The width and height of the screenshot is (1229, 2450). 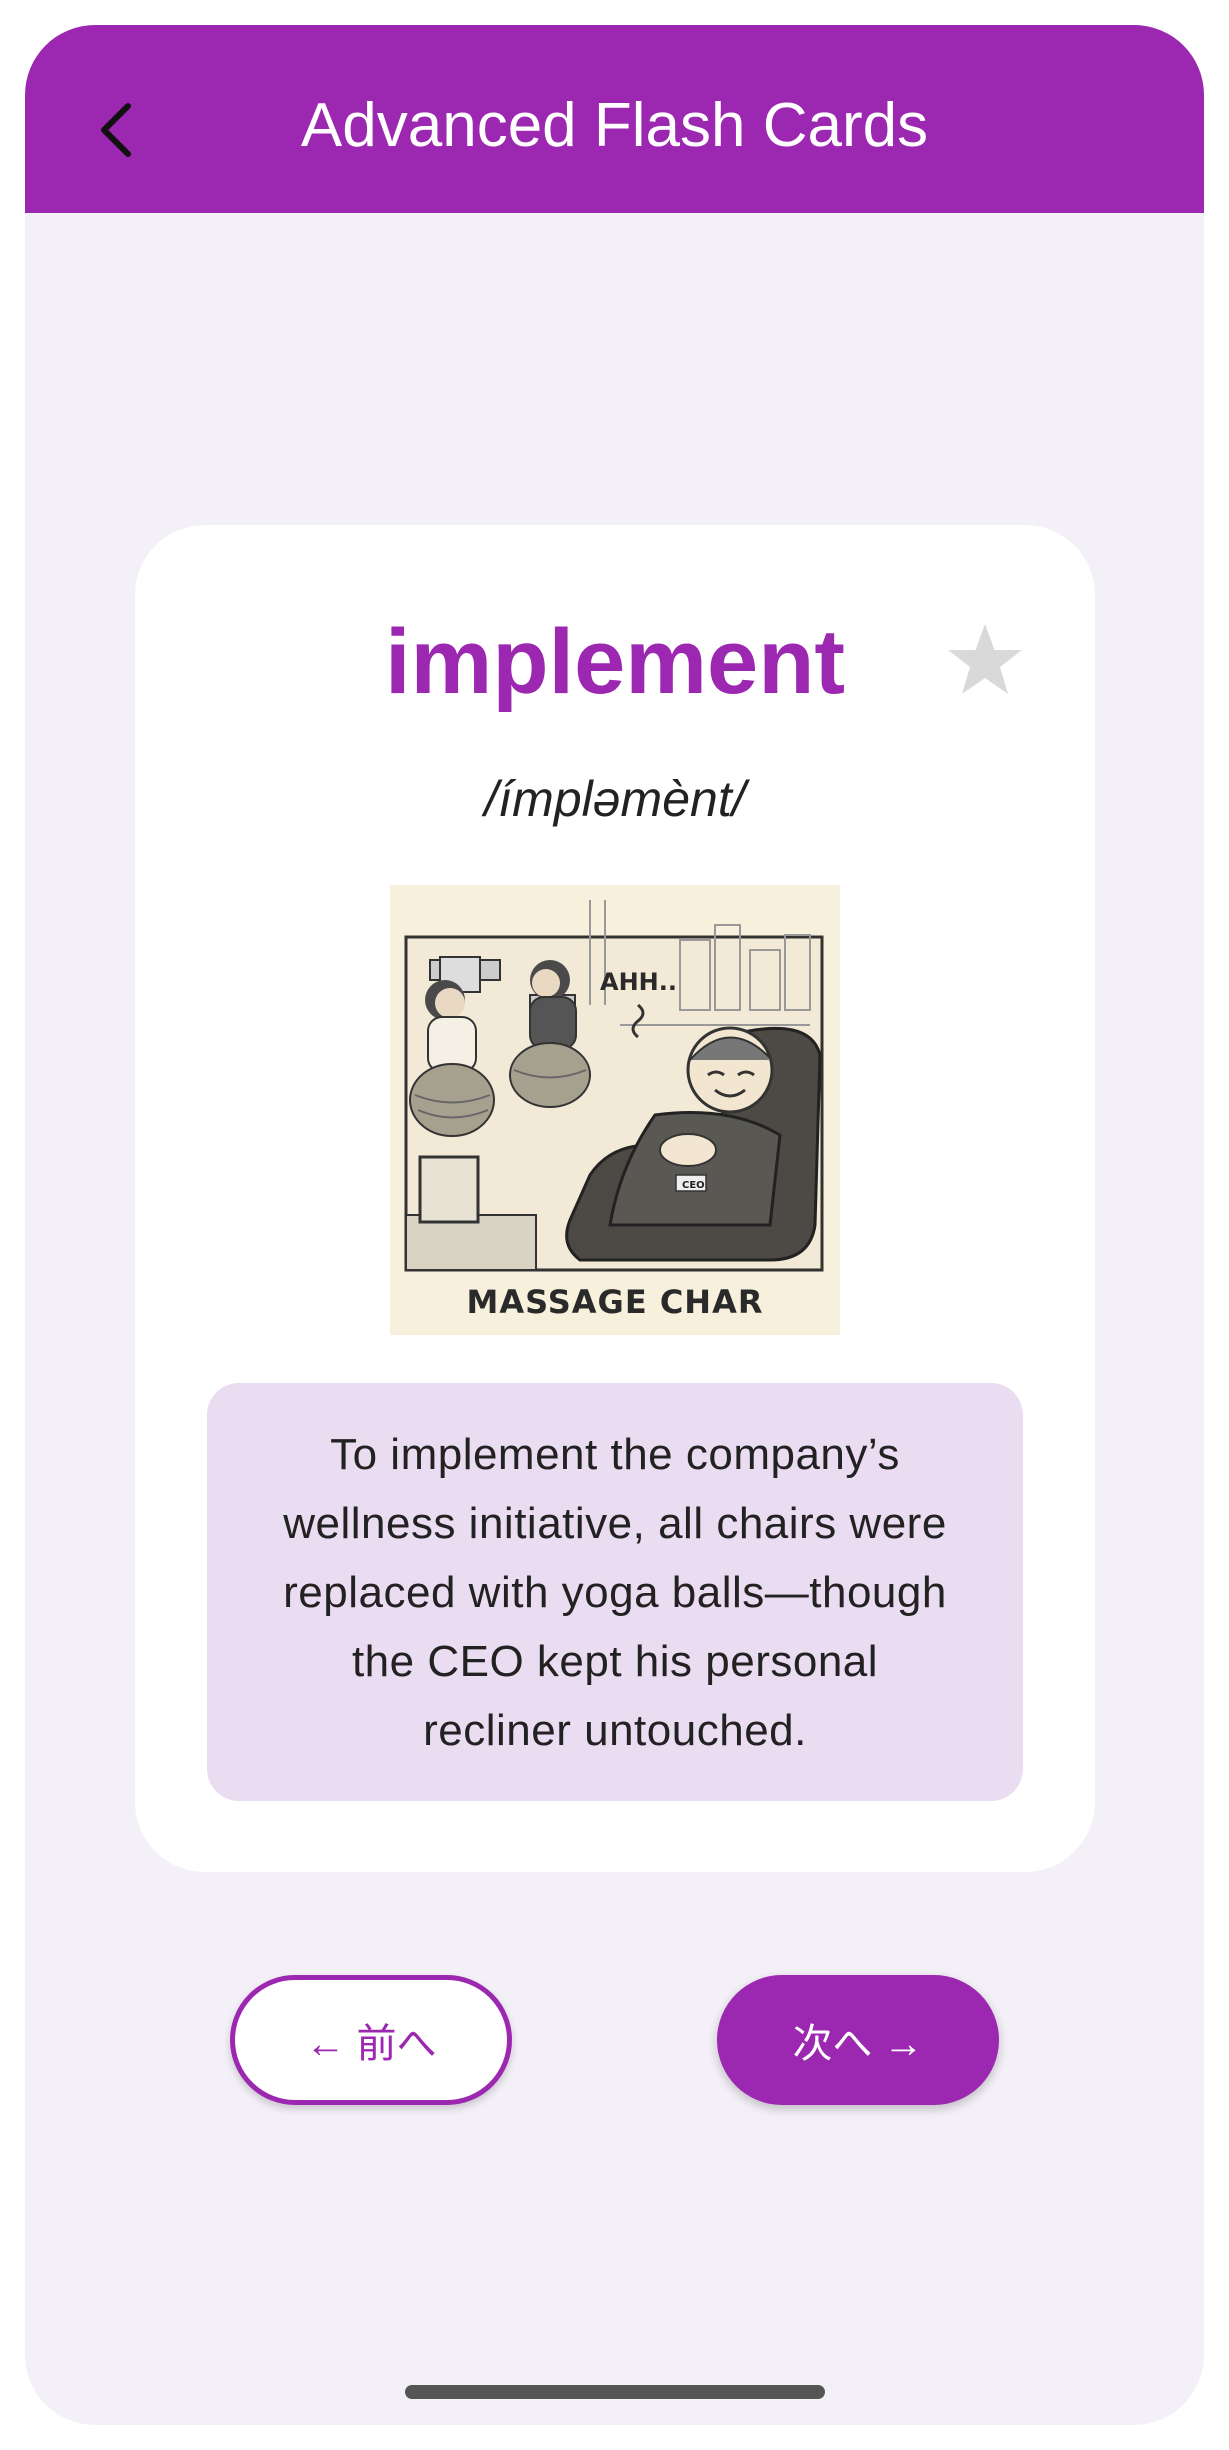 I want to click on sentence-line: replaced with yoga balls—though, so click(x=615, y=1592).